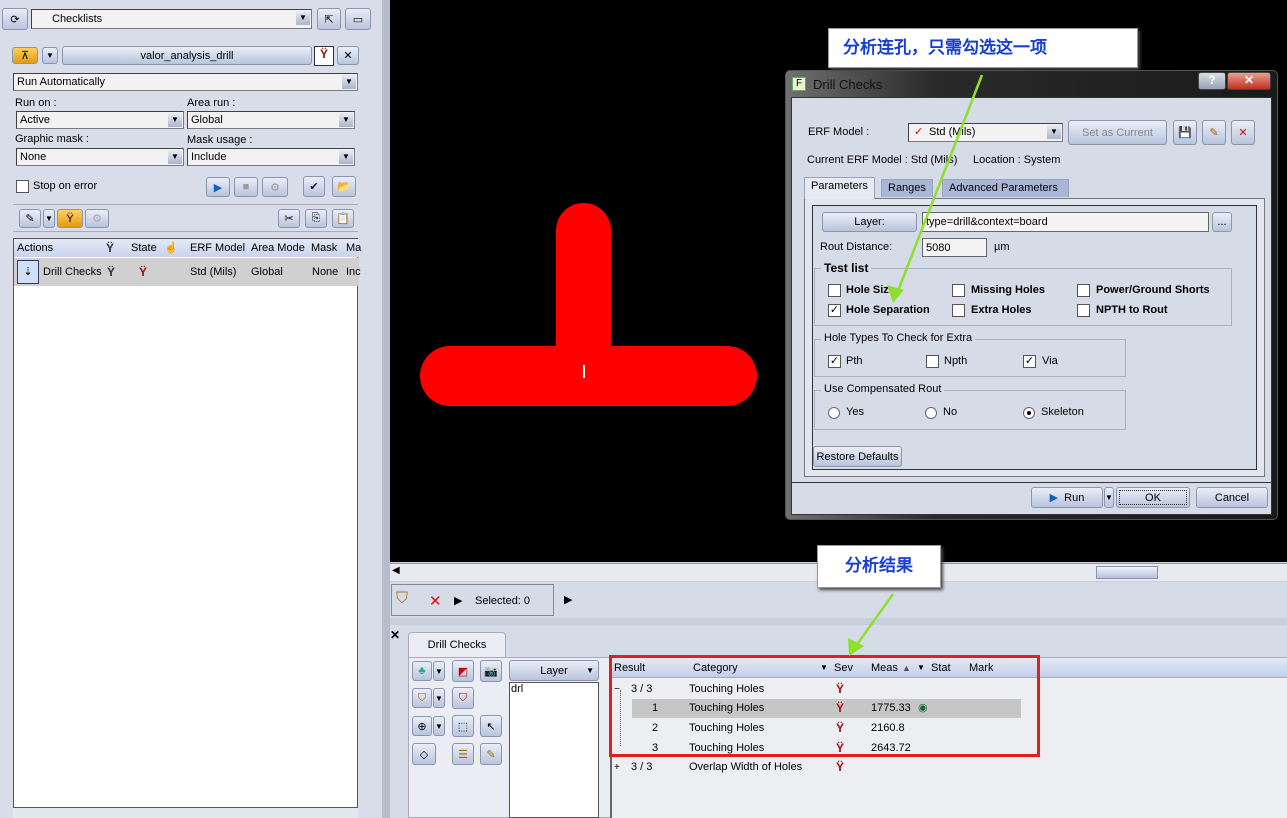 Image resolution: width=1287 pixels, height=818 pixels. I want to click on arrow-to-results, so click(873, 622).